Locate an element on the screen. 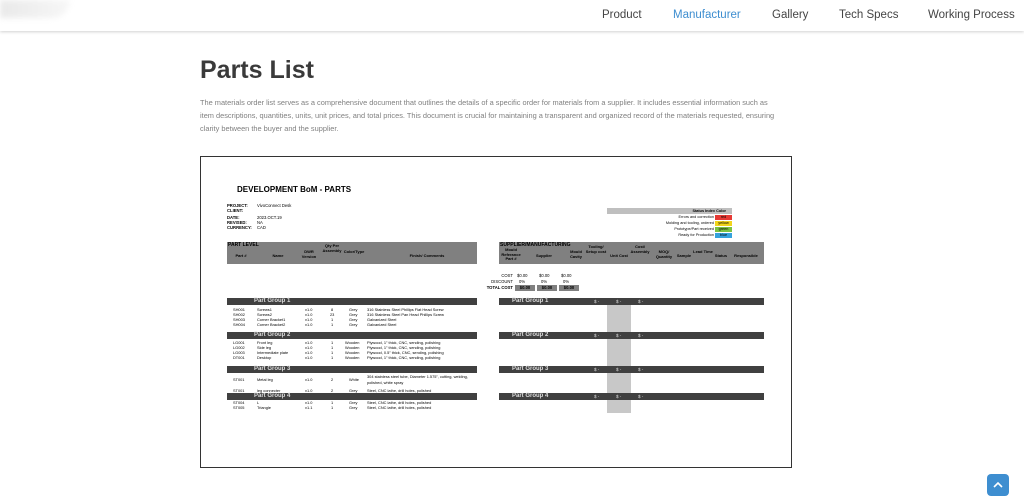 This screenshot has width=1024, height=504. status-swatch-red: red is located at coordinates (723, 217).